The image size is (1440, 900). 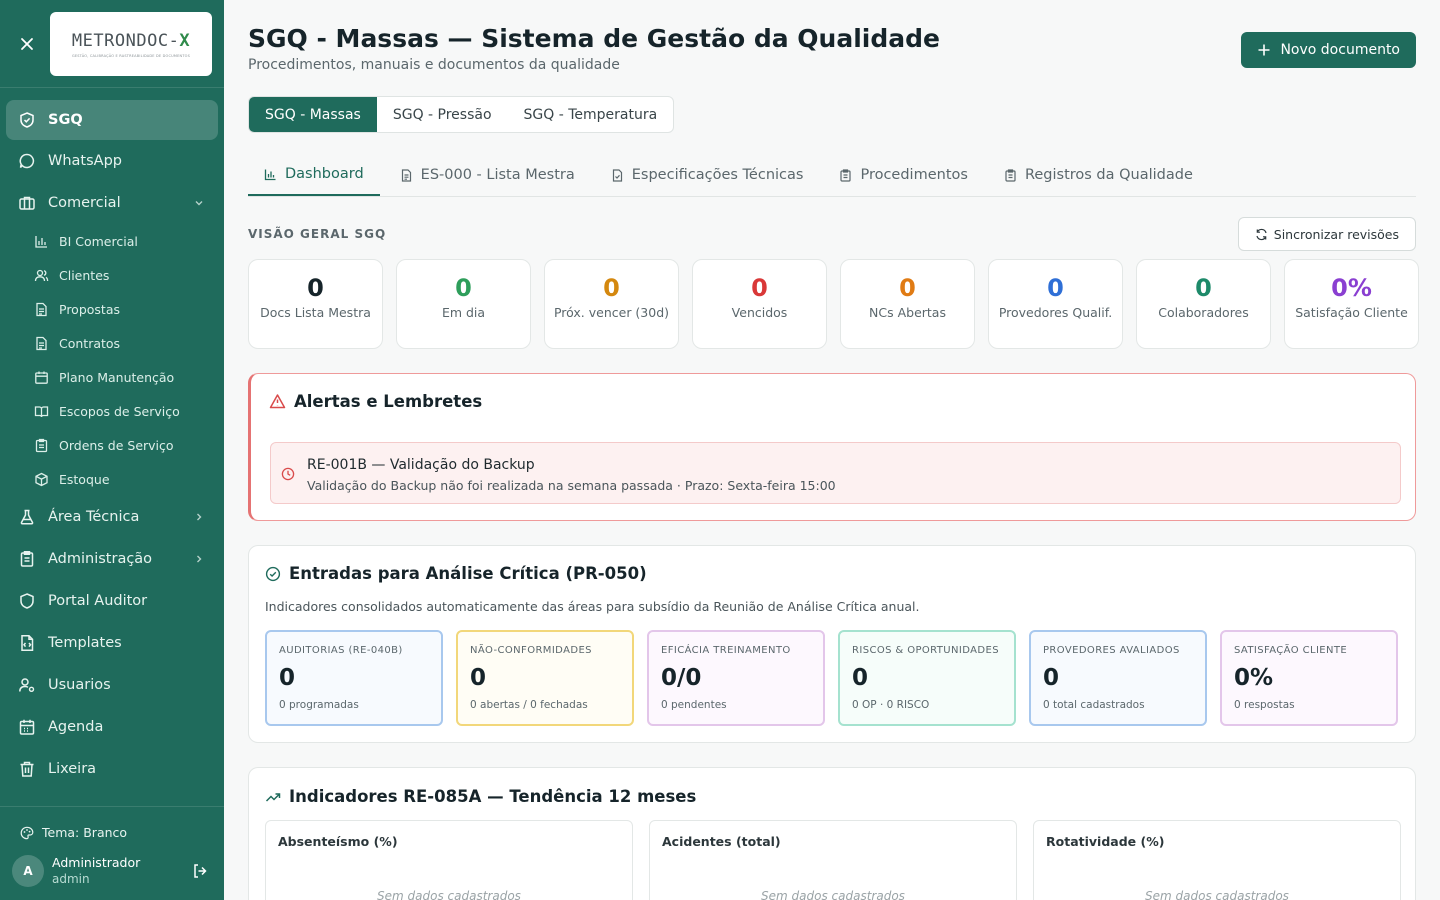 What do you see at coordinates (529, 705) in the screenshot?
I see `kpi-subtext: 0 abertas / 0 fechadas` at bounding box center [529, 705].